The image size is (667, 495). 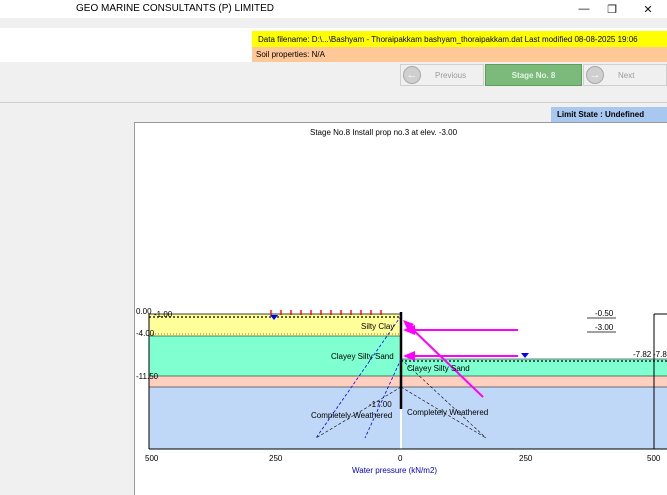 I want to click on x-tick-2: 0, so click(x=400, y=458).